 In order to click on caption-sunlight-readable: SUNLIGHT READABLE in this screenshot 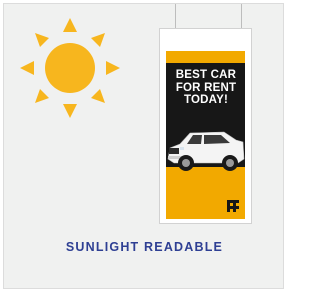, I will do `click(144, 247)`.